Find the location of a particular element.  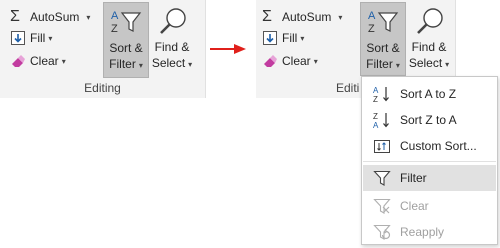

clear-filter-icon is located at coordinates (382, 206).